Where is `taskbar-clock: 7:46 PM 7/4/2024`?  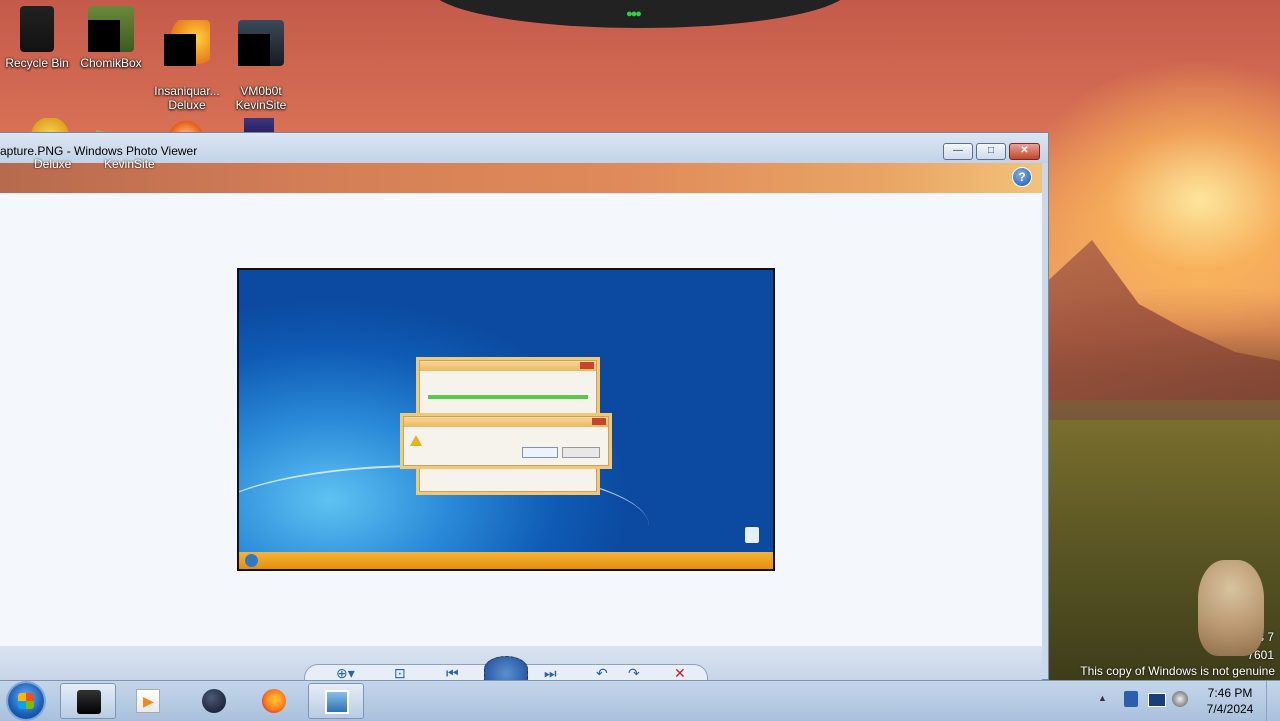
taskbar-clock: 7:46 PM 7/4/2024 is located at coordinates (1230, 701).